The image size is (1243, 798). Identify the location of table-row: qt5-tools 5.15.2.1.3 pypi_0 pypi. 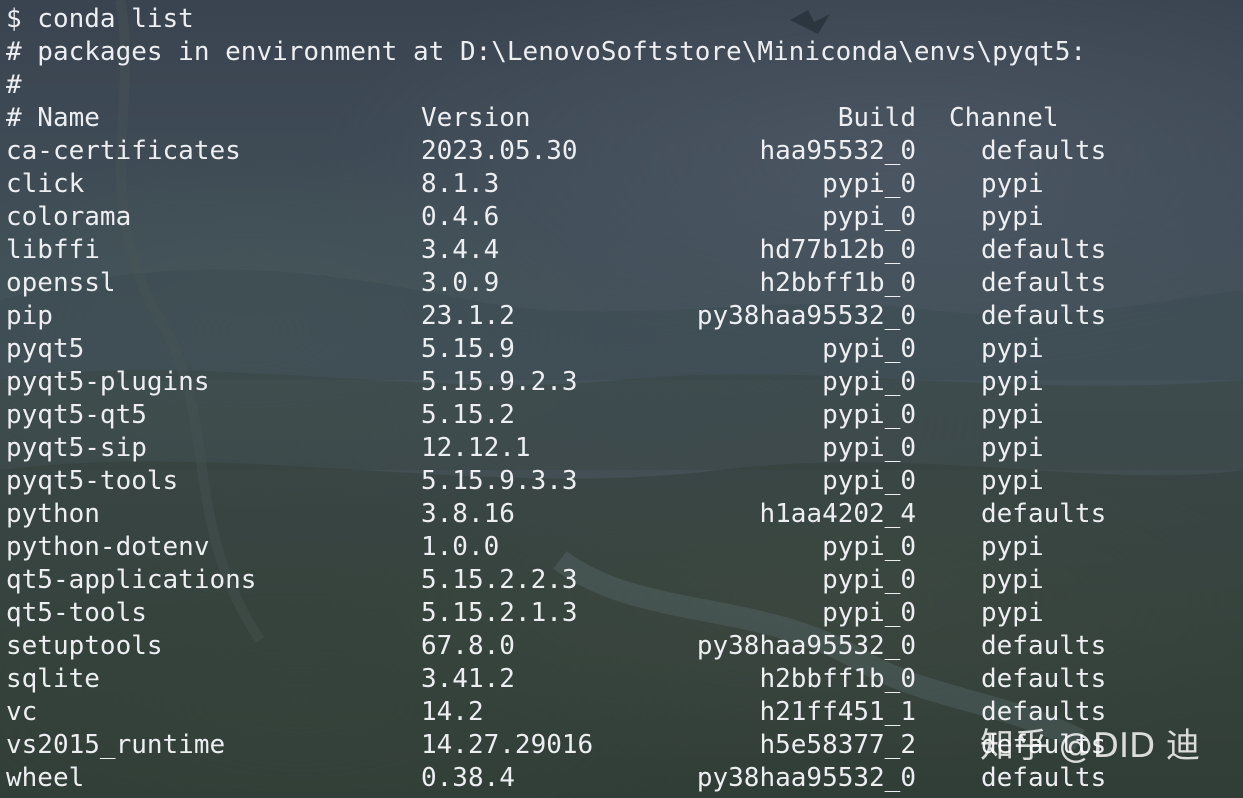
(621, 613).